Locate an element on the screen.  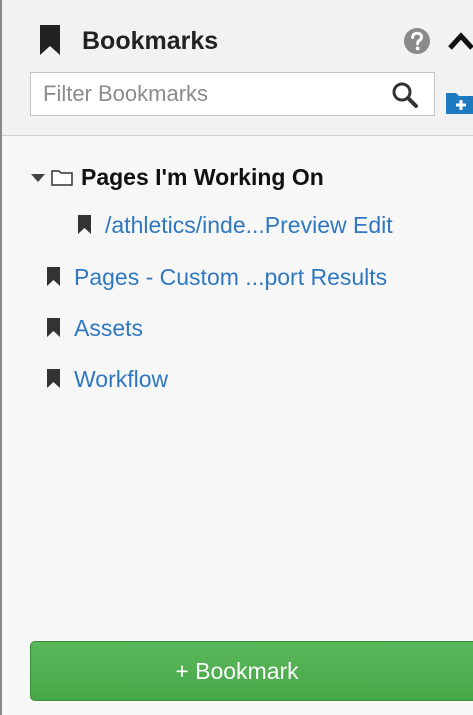
filter-bookmarks-field is located at coordinates (232, 94).